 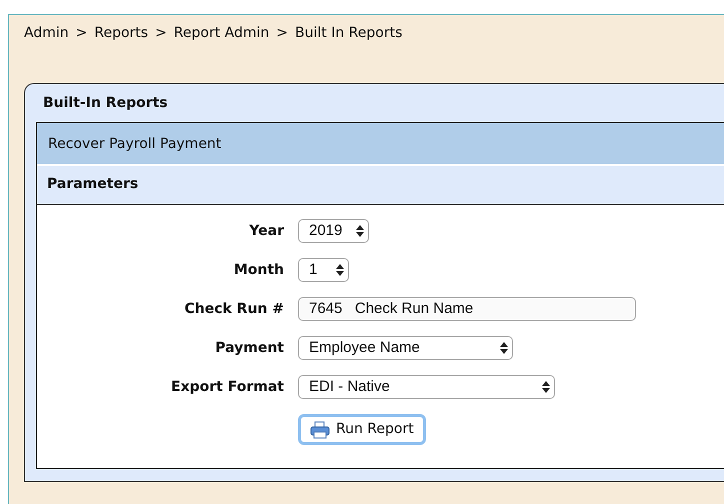 I want to click on select-field: Employee Name, so click(x=405, y=348).